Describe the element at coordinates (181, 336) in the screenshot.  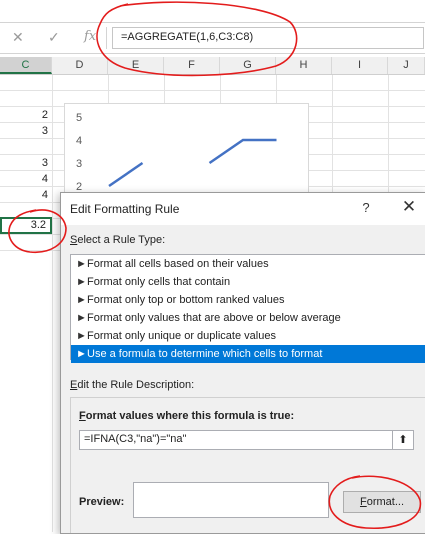
I see `rule-type-label: Format only unique or duplicate values` at that location.